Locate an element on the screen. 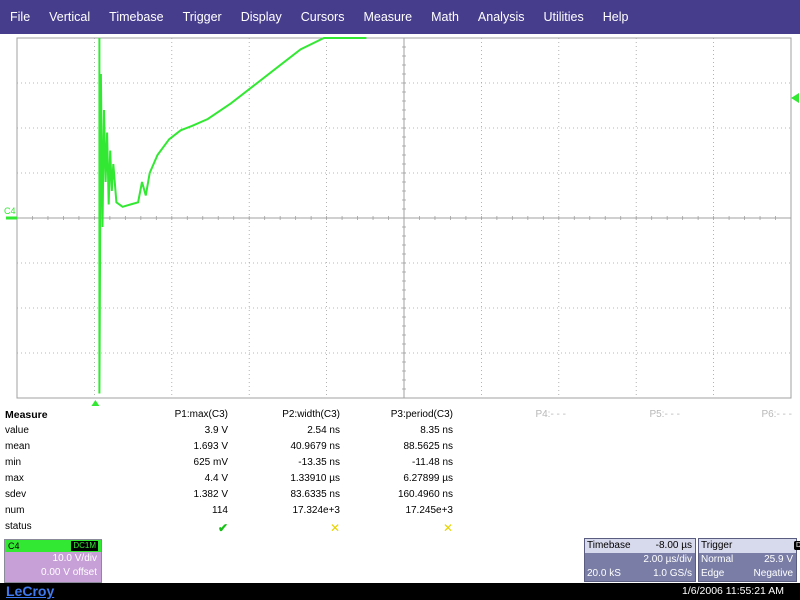 The image size is (800, 600). measure-title: Measure is located at coordinates (26, 415).